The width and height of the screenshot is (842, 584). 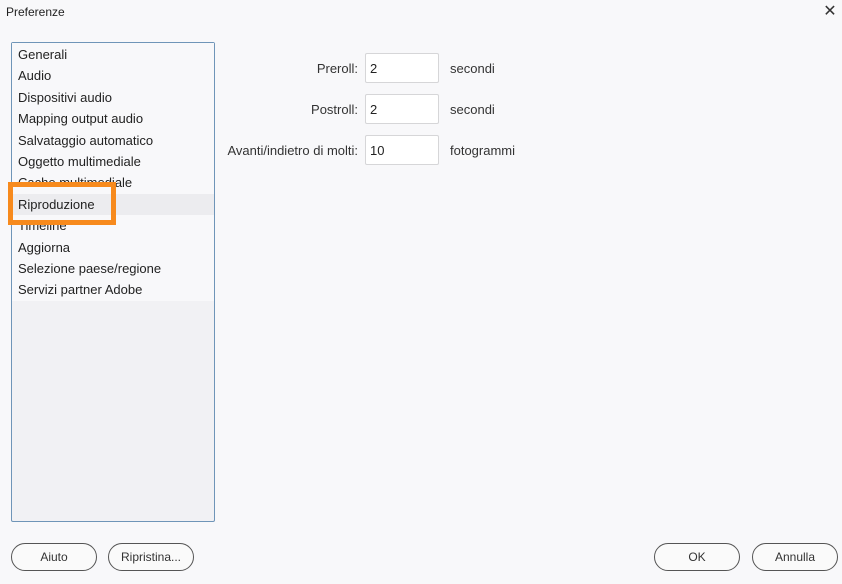 What do you see at coordinates (113, 54) in the screenshot?
I see `sidebar-item-generali: Generali` at bounding box center [113, 54].